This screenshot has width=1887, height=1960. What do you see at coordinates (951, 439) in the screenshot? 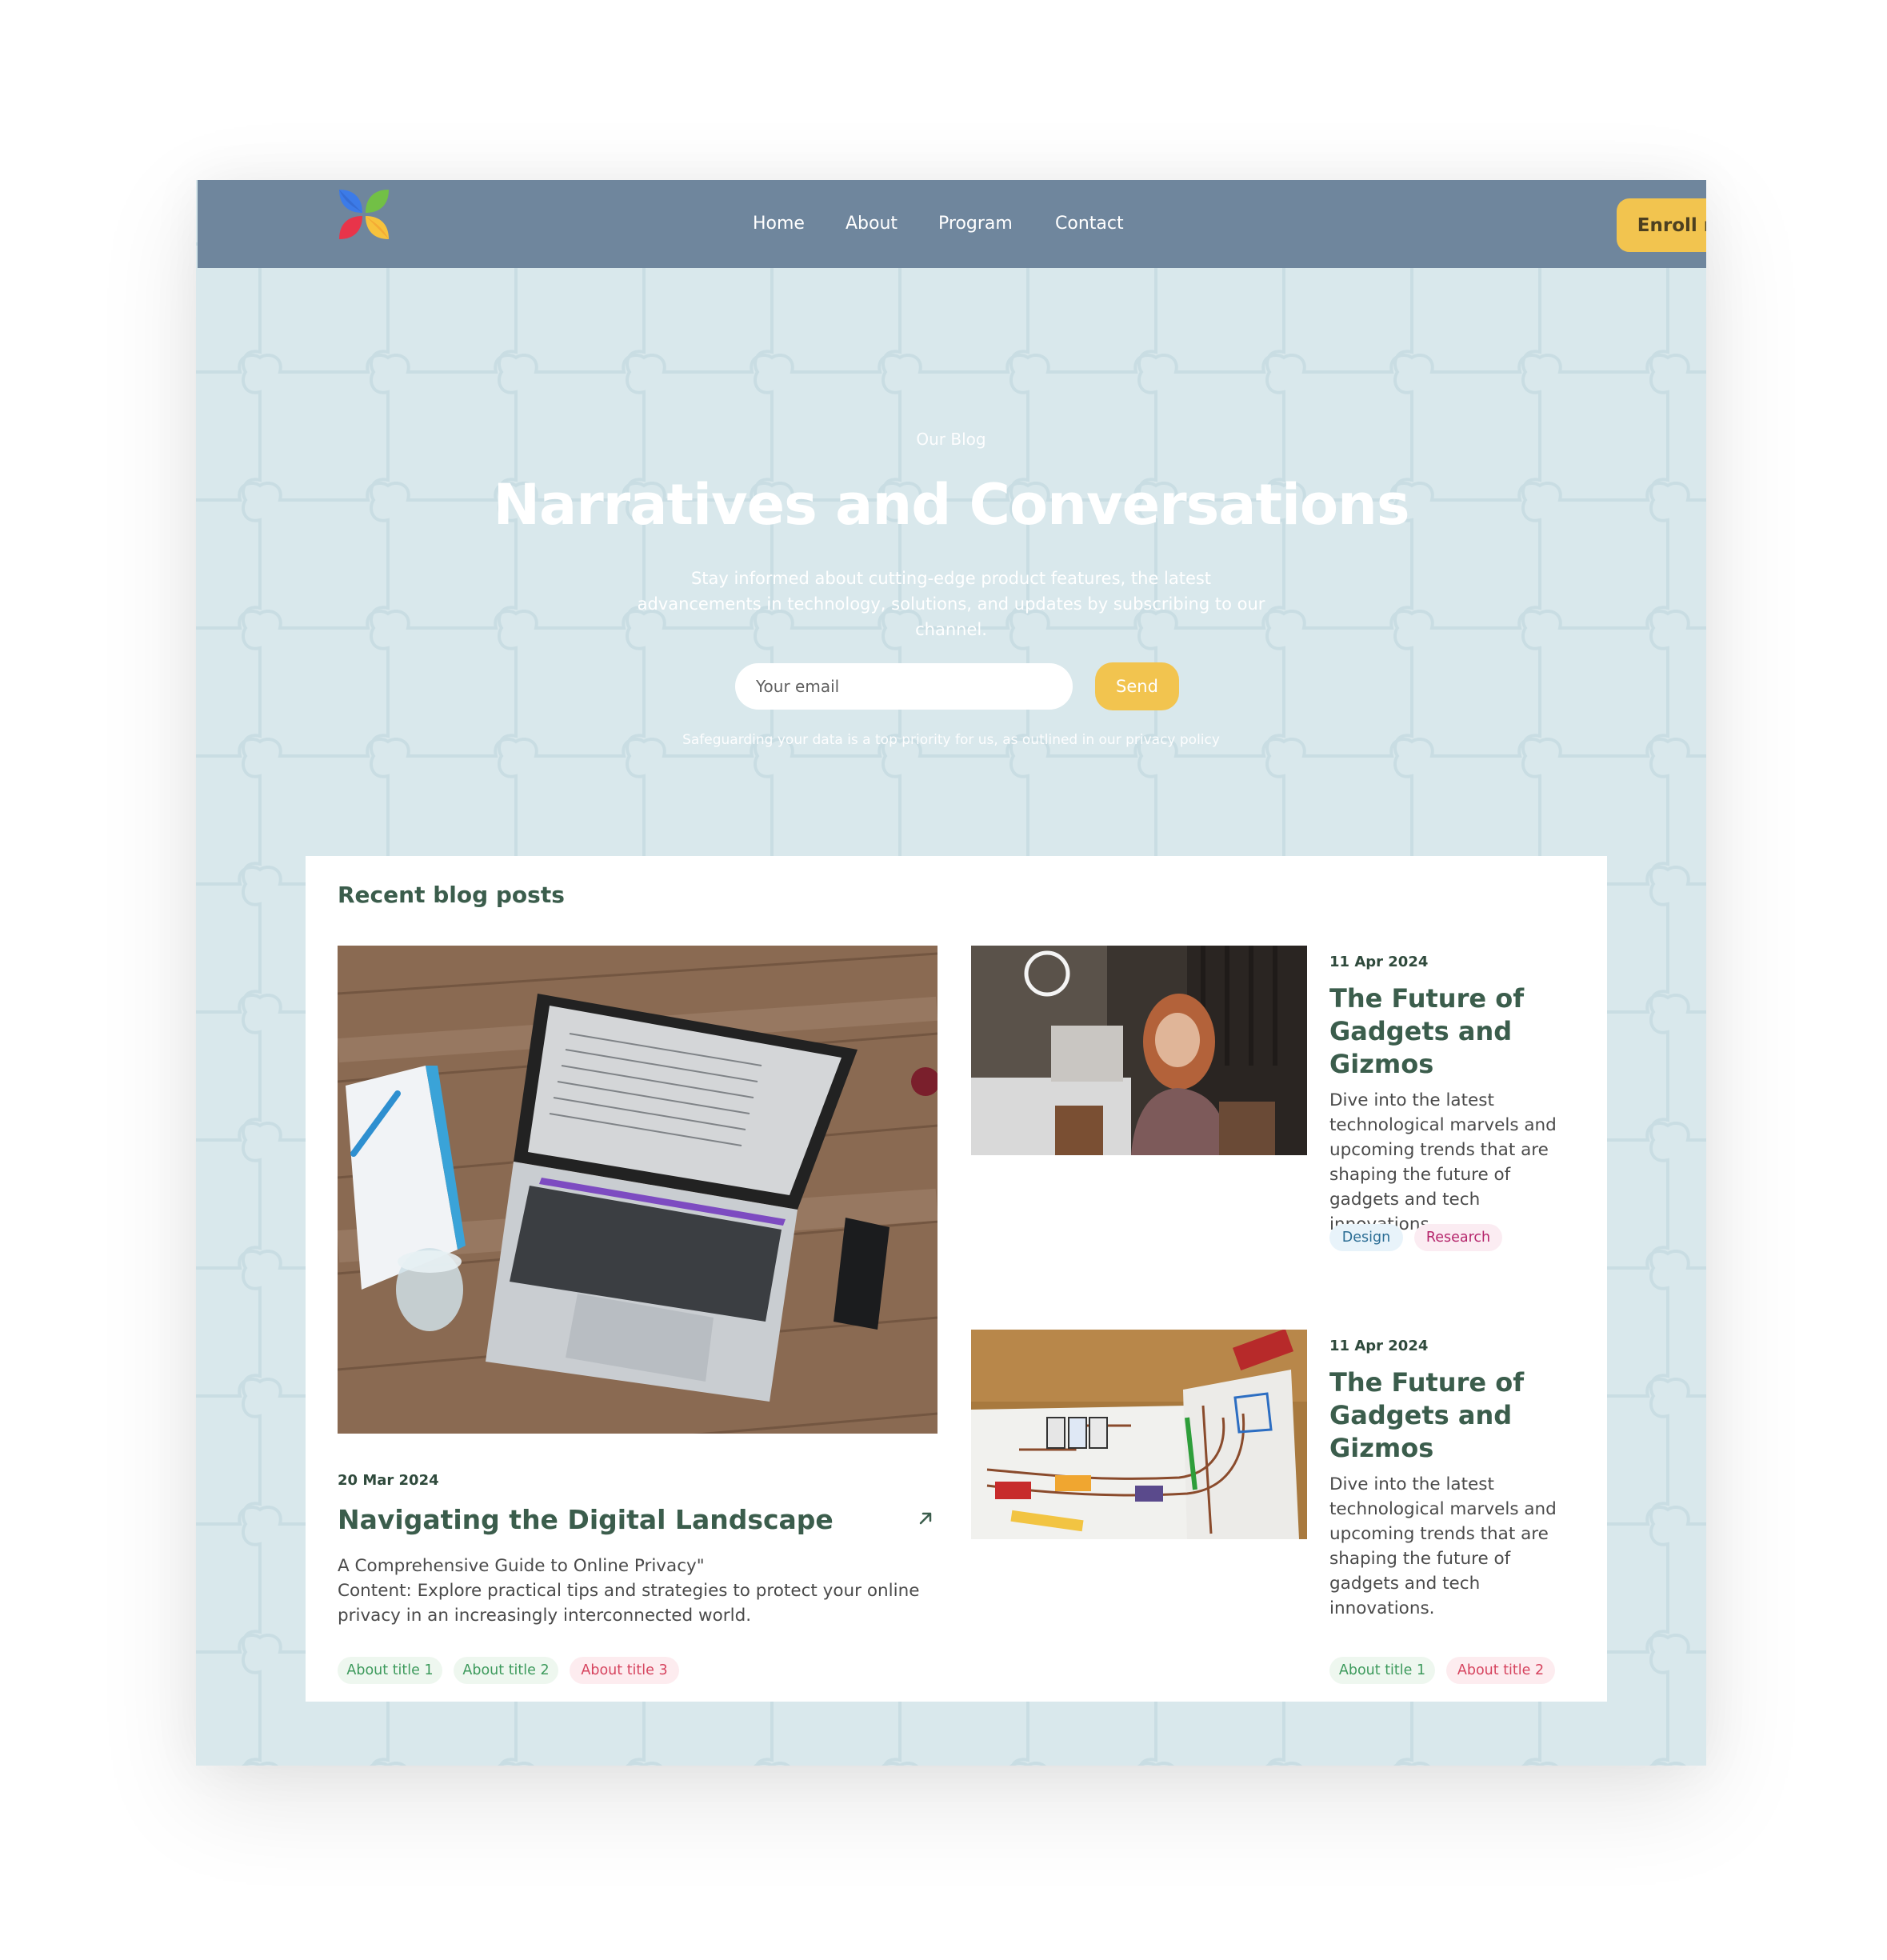
I see `hero-kicker: Our Blog` at bounding box center [951, 439].